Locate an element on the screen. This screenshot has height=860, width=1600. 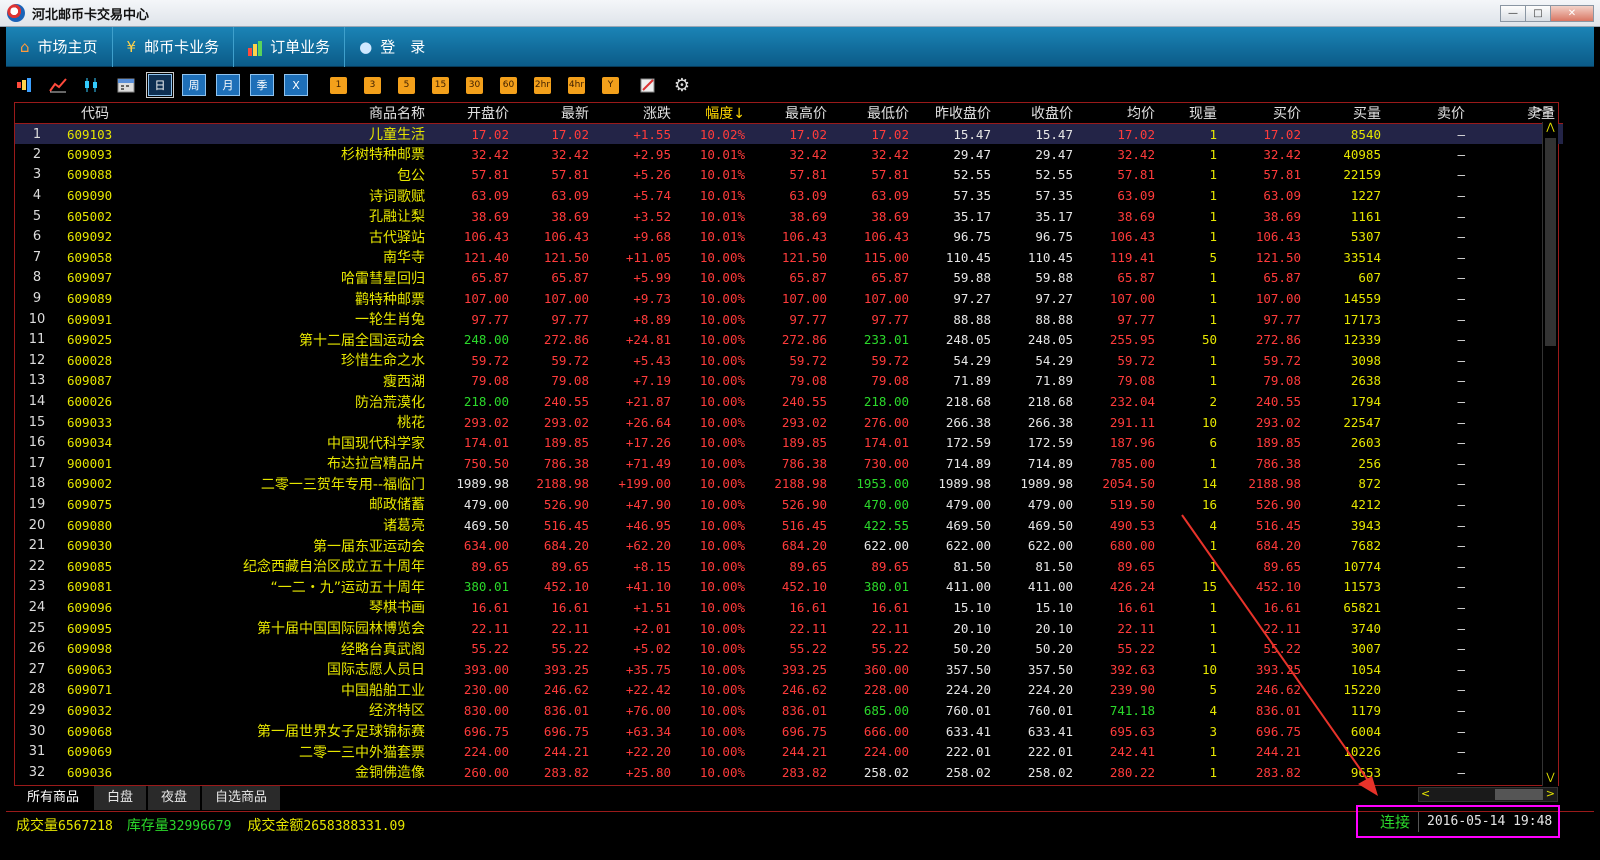
scroll-up-icon: ⋀ is located at coordinates (1550, 129).